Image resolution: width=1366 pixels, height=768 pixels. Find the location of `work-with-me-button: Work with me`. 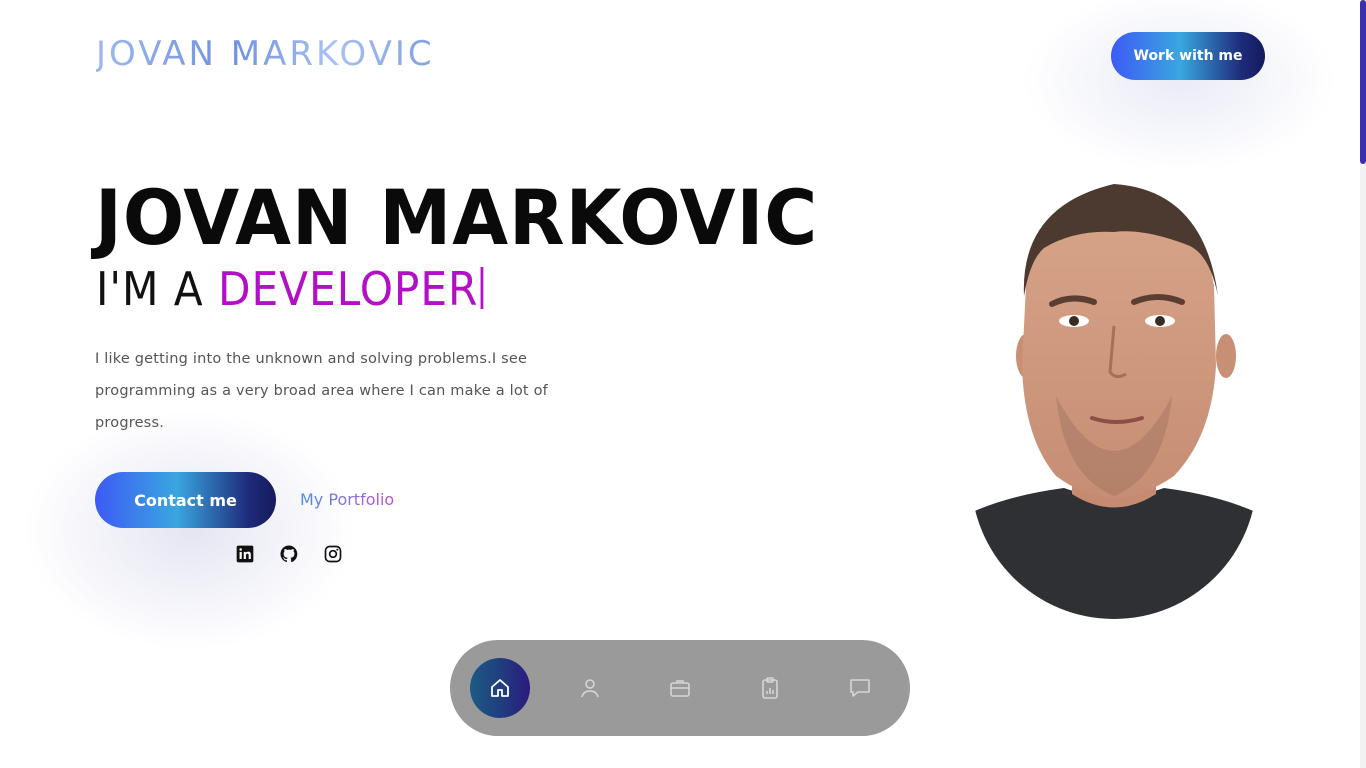

work-with-me-button: Work with me is located at coordinates (1188, 56).